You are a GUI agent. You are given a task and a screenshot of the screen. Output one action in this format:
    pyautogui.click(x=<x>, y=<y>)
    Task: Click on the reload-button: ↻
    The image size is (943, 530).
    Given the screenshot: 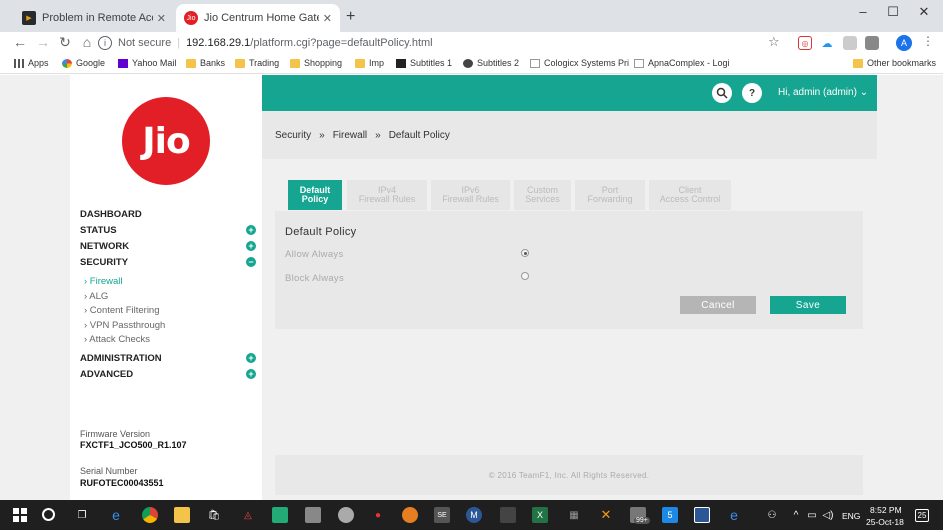 What is the action you would take?
    pyautogui.click(x=65, y=42)
    